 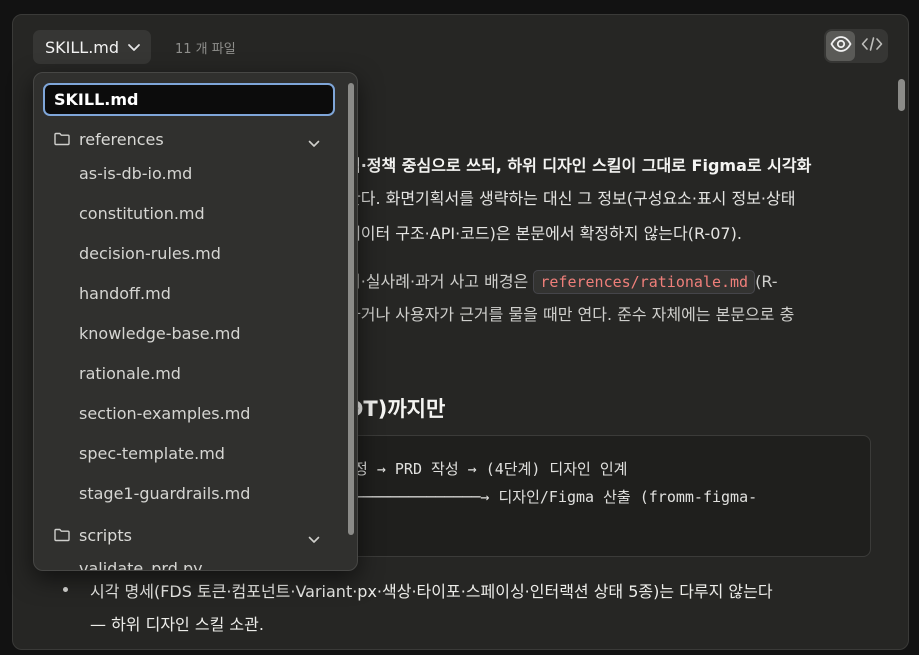 I want to click on paragraph-line: 데이터 구조·API·코드)은 본문에서 확정하지 않는다(R-07)., so click(x=544, y=233).